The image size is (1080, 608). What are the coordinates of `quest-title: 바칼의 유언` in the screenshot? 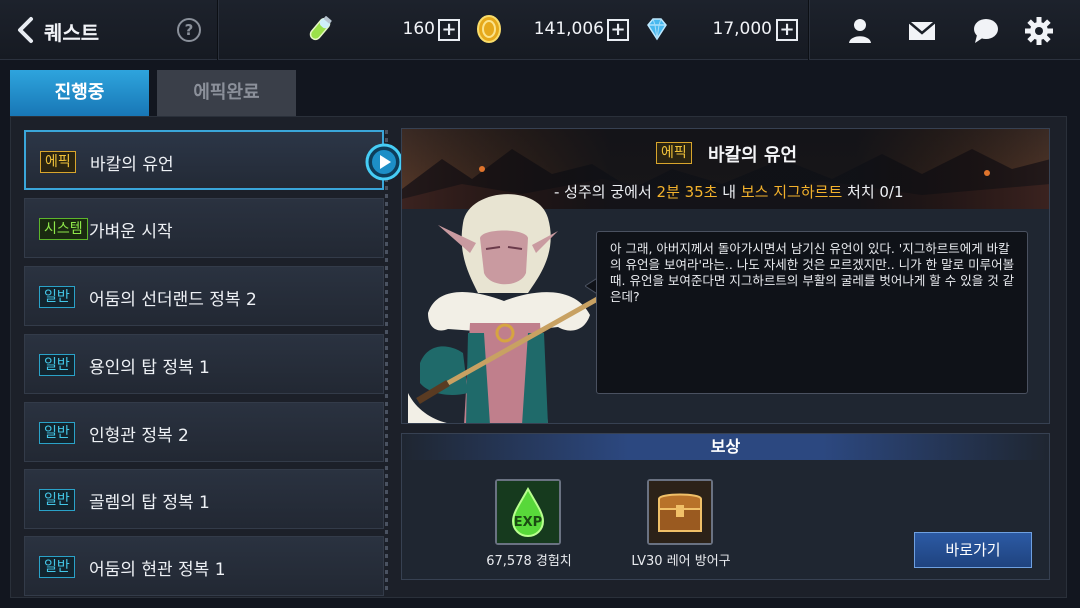 It's located at (753, 155).